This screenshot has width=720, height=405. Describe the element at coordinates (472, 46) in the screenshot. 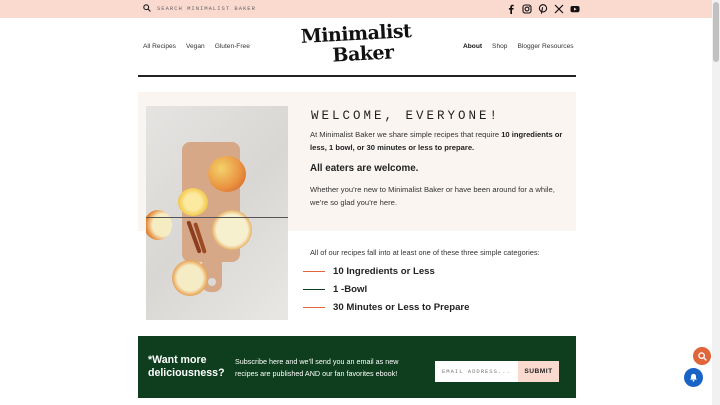

I see `nav-about: About` at that location.